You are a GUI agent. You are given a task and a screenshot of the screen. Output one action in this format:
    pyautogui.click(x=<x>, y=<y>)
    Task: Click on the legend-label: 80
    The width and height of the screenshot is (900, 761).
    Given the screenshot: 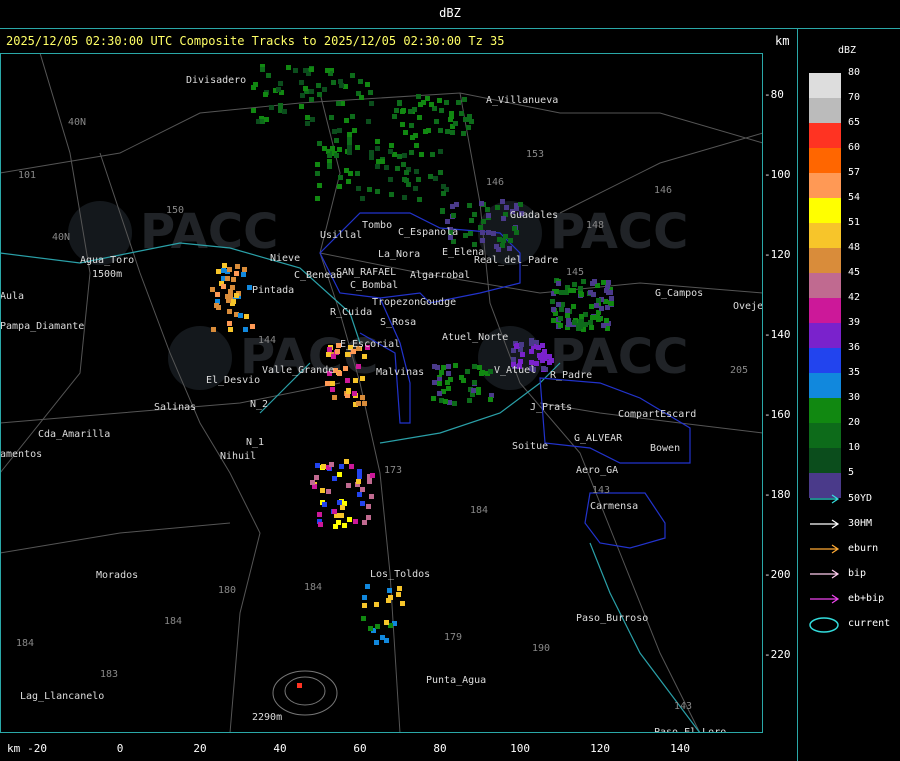 What is the action you would take?
    pyautogui.click(x=854, y=72)
    